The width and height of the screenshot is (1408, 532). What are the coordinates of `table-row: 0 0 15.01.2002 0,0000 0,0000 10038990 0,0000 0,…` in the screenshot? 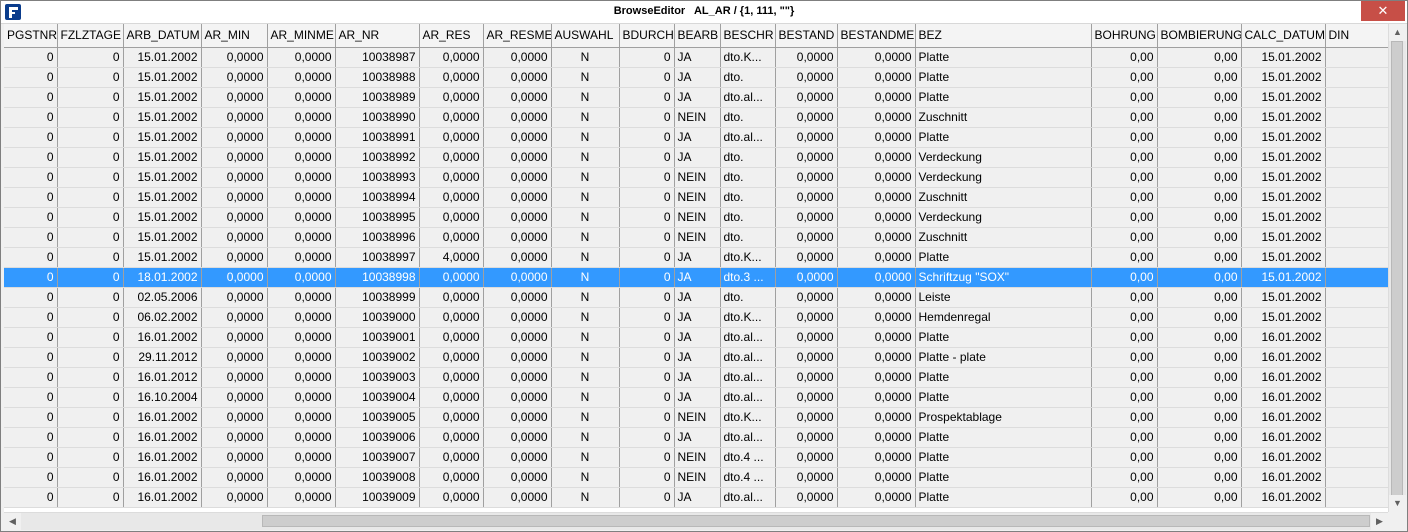 It's located at (696, 117).